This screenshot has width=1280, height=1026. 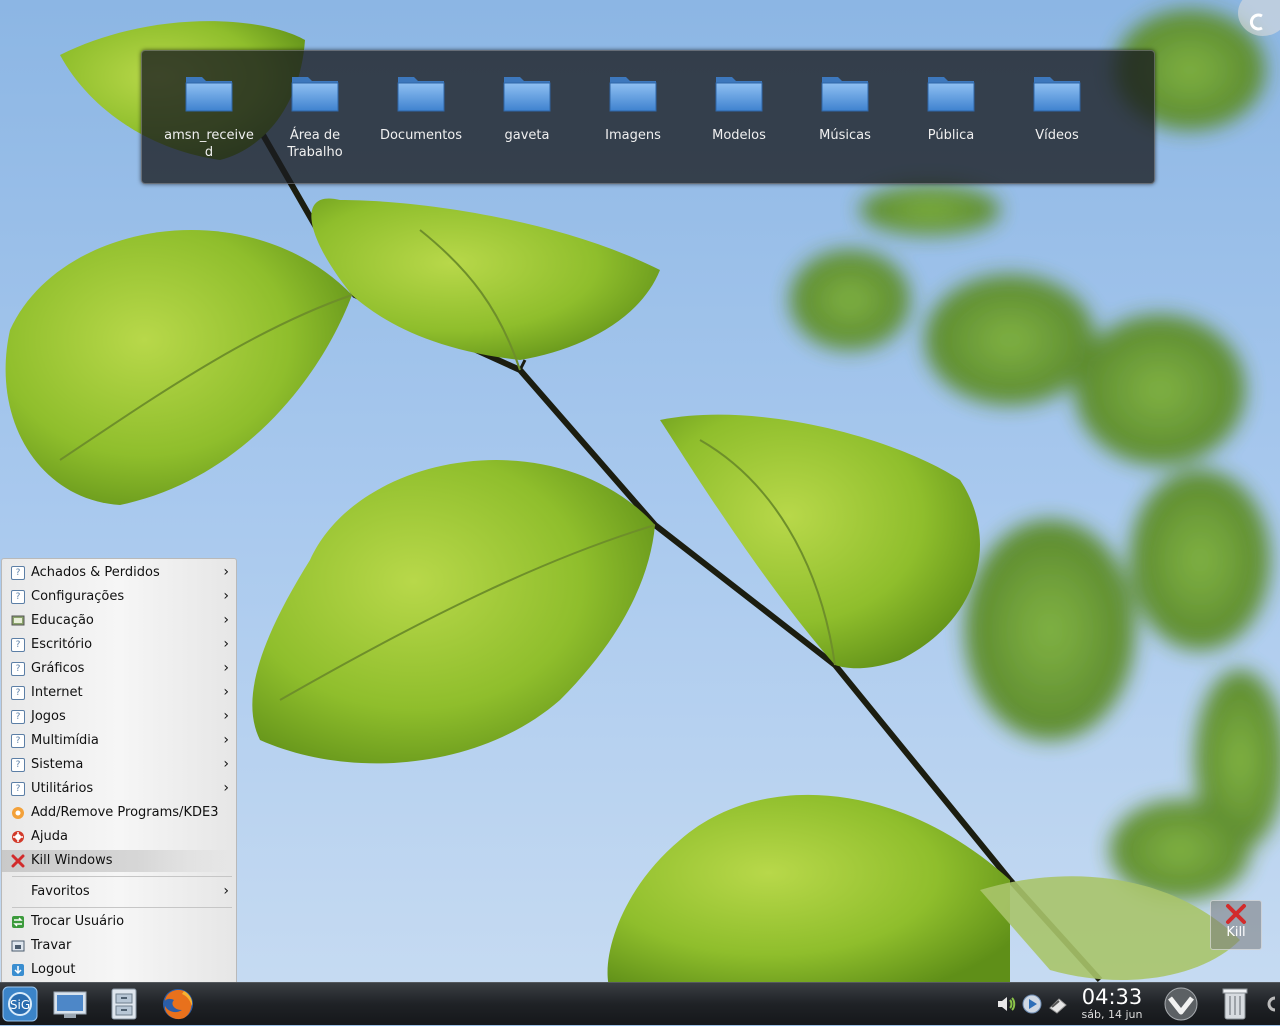 What do you see at coordinates (57, 692) in the screenshot?
I see `menu-item-label: Internet` at bounding box center [57, 692].